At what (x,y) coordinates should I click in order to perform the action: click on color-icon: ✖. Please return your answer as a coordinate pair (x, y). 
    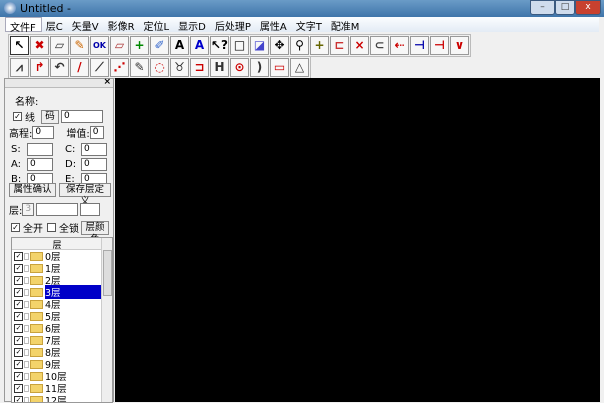
    Looking at the image, I should click on (39, 45).